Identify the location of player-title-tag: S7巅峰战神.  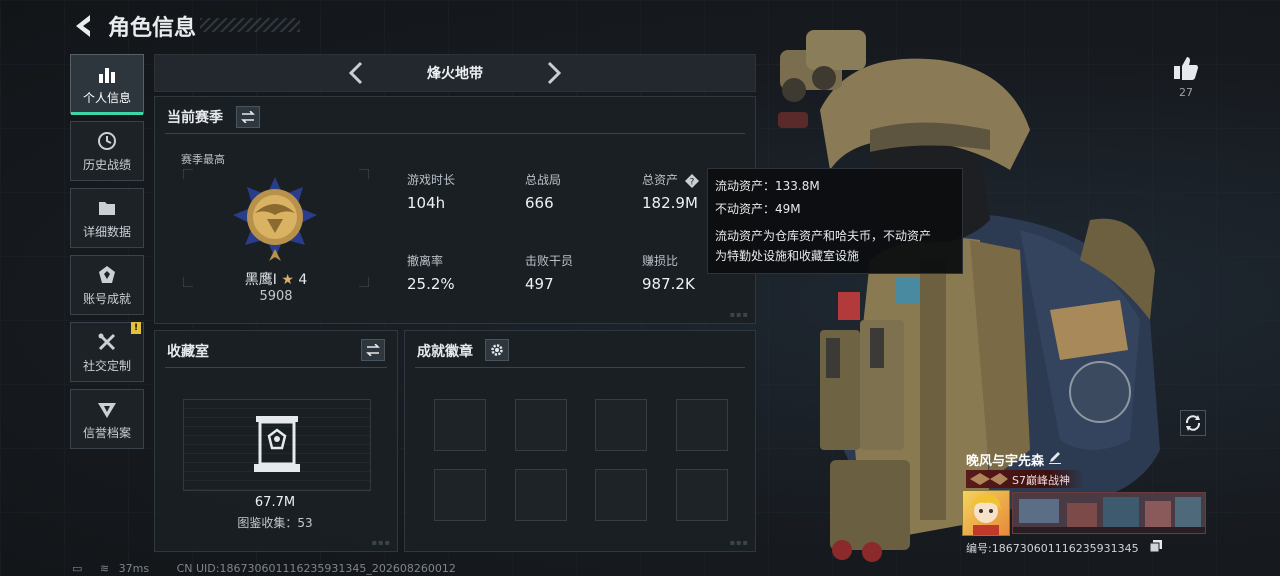
(1025, 479).